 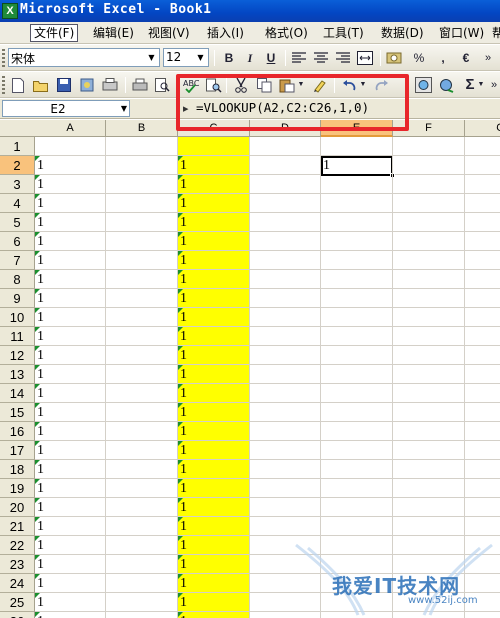 What do you see at coordinates (87, 85) in the screenshot?
I see `permission-icon` at bounding box center [87, 85].